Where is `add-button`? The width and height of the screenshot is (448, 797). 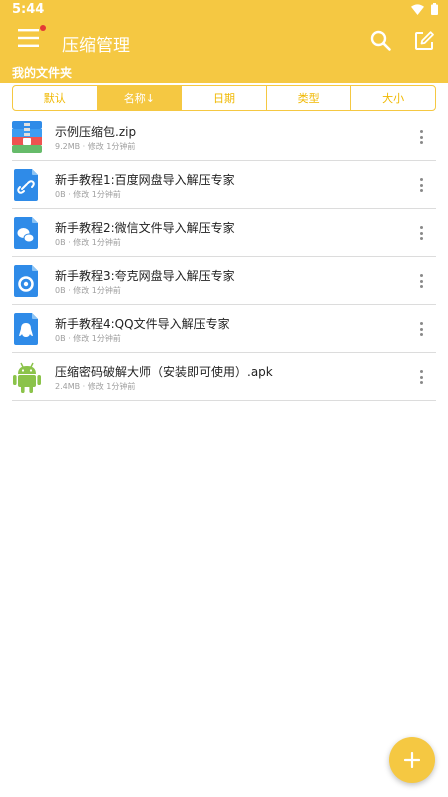
add-button is located at coordinates (412, 760).